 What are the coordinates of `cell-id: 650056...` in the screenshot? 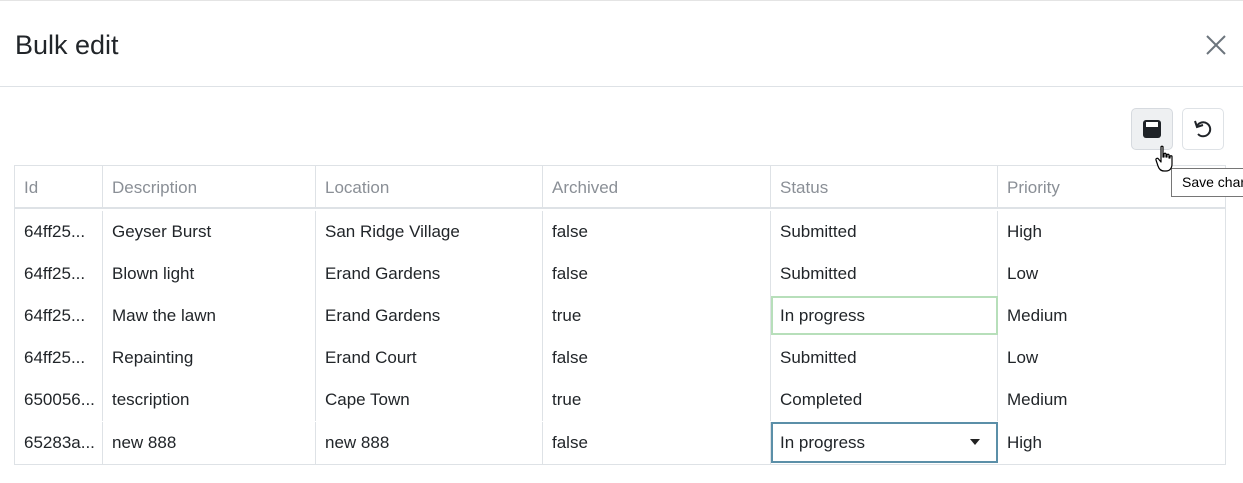 It's located at (59, 400).